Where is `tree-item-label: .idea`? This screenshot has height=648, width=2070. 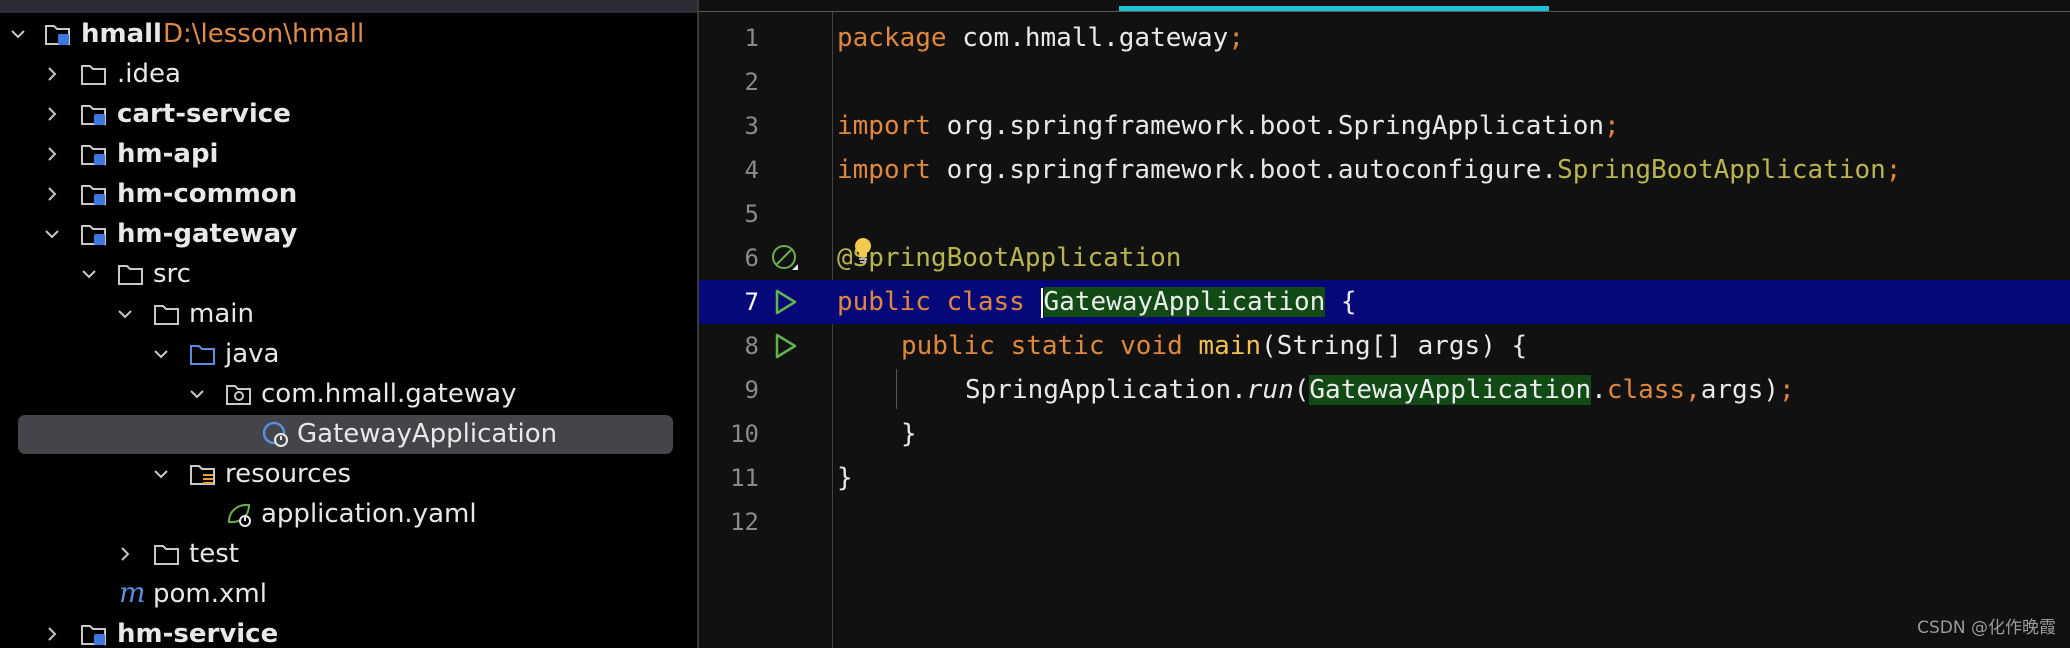
tree-item-label: .idea is located at coordinates (149, 74).